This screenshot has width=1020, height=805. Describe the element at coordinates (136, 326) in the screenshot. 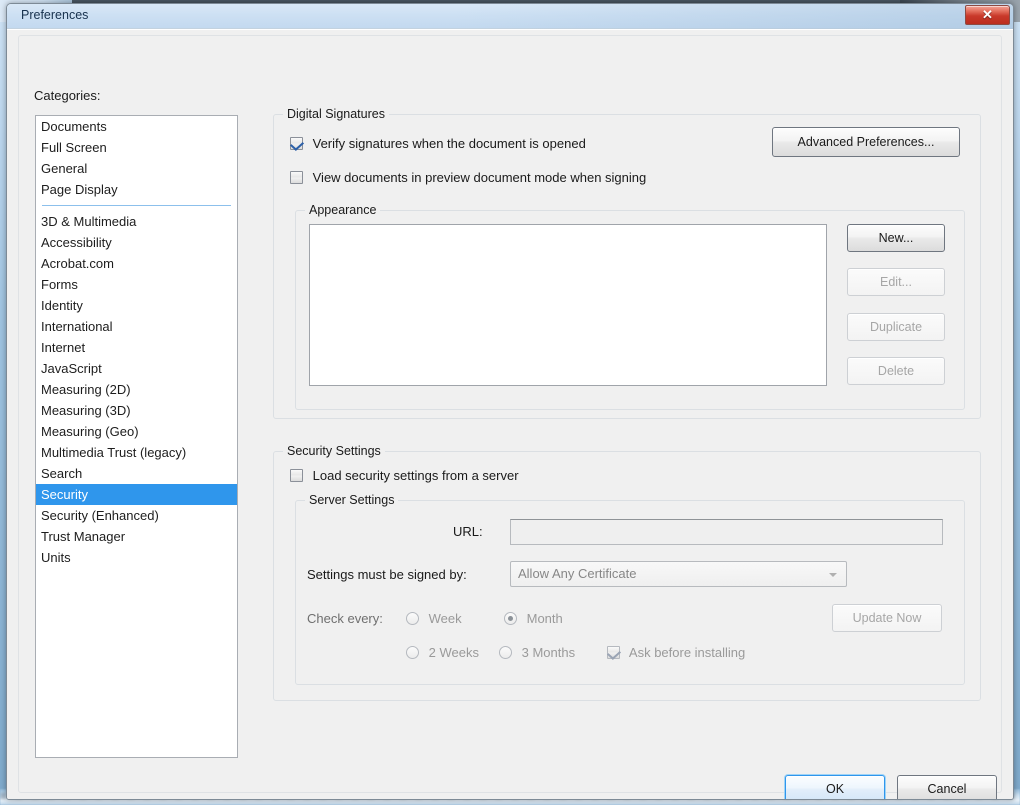

I see `sidebar-item-international: International` at that location.